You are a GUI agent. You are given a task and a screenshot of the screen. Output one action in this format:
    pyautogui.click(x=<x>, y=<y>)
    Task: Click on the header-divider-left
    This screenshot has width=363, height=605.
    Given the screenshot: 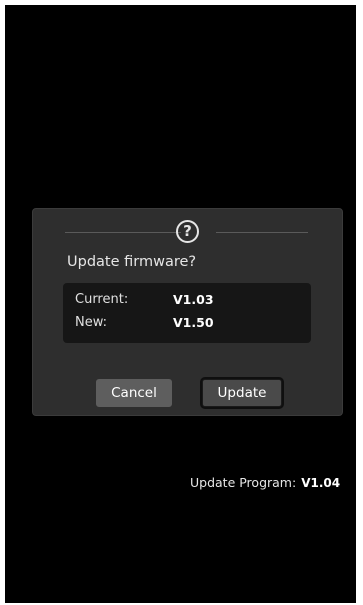 What is the action you would take?
    pyautogui.click(x=123, y=232)
    